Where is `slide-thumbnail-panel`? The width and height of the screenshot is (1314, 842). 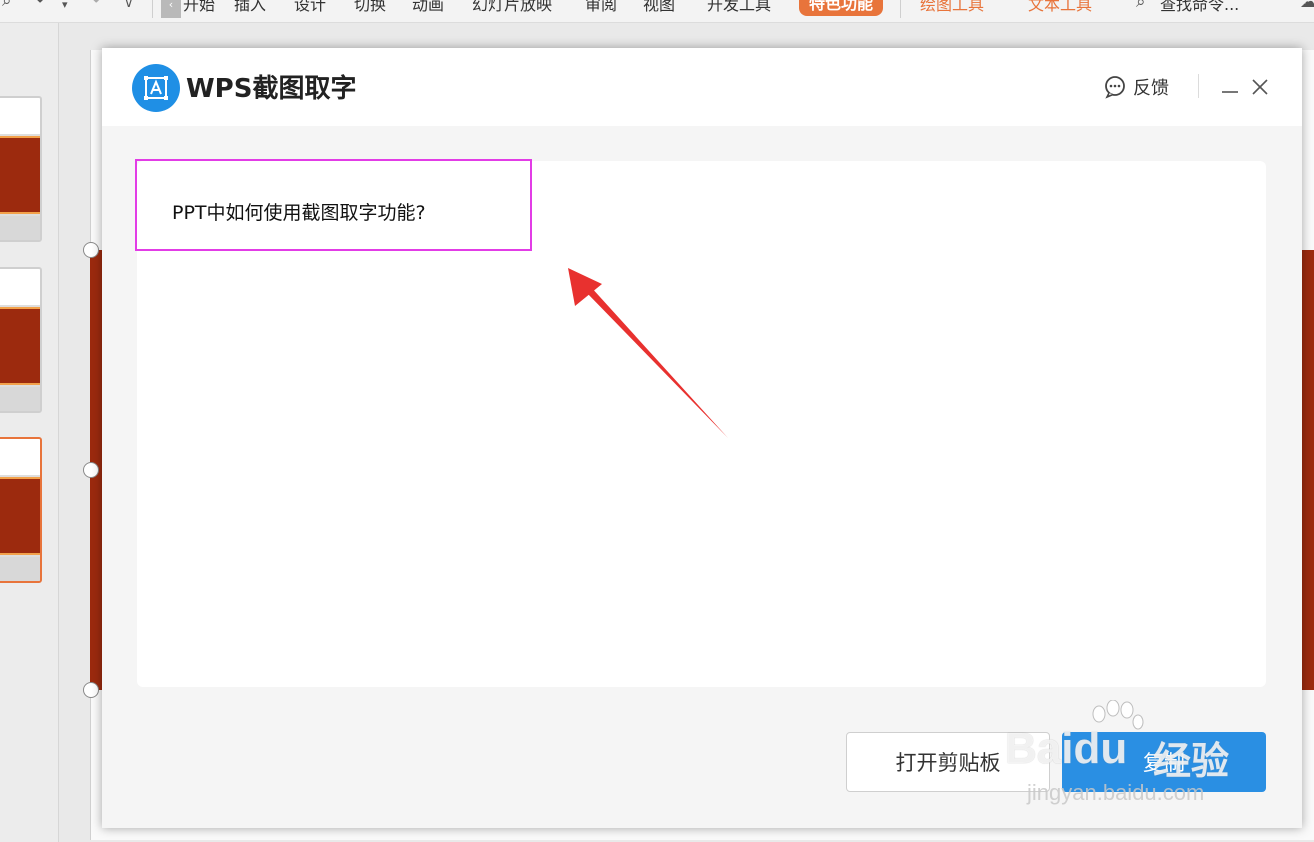
slide-thumbnail-panel is located at coordinates (29, 432).